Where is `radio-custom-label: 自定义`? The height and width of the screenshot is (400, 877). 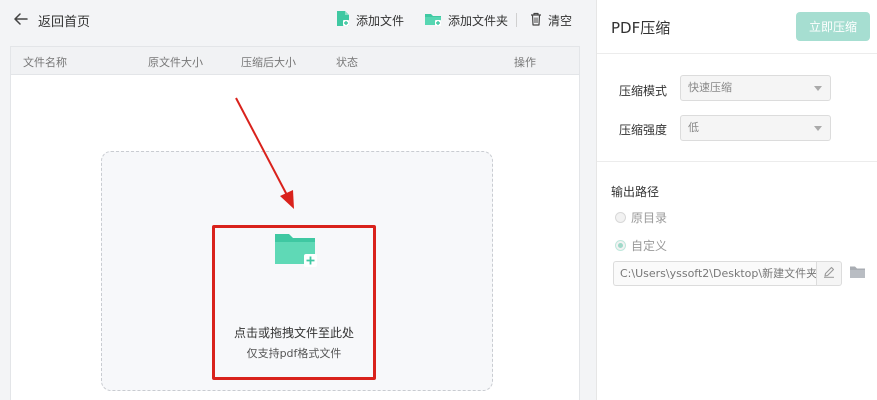 radio-custom-label: 自定义 is located at coordinates (649, 246).